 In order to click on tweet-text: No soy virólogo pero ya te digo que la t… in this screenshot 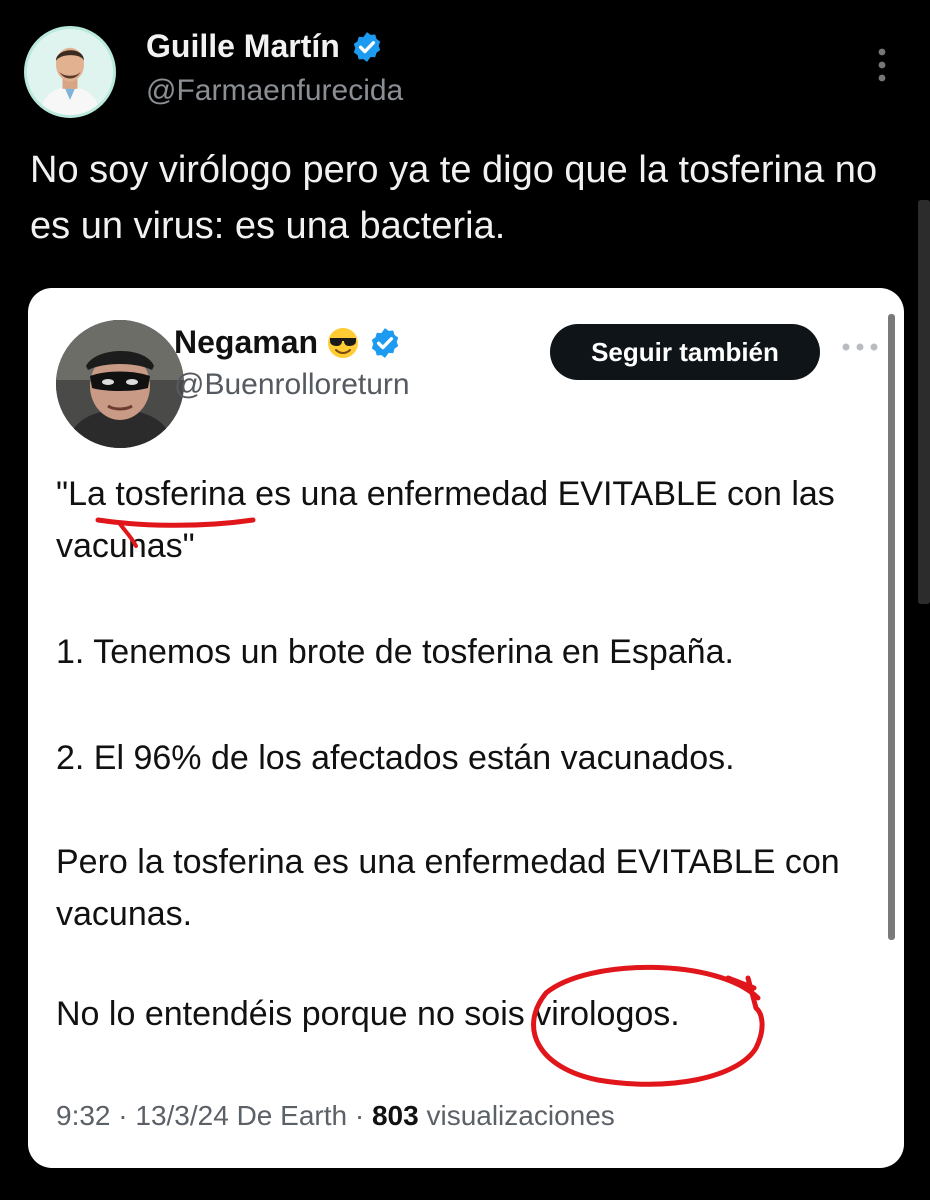, I will do `click(454, 198)`.